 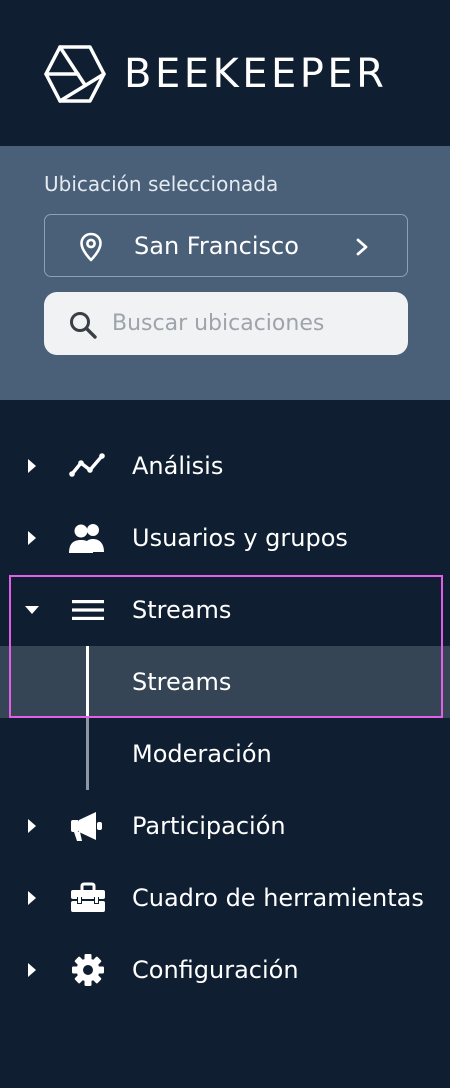 I want to click on sidebar-header: BEEKEEPER, so click(x=225, y=73).